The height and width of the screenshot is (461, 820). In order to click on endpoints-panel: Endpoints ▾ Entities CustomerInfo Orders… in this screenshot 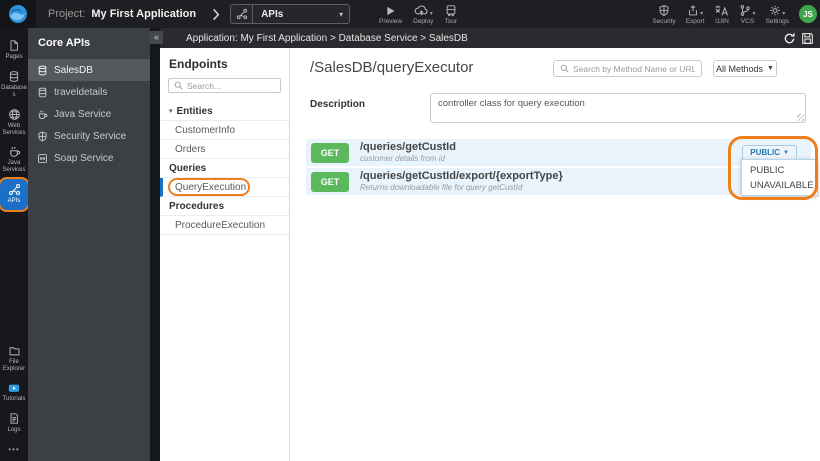, I will do `click(225, 254)`.